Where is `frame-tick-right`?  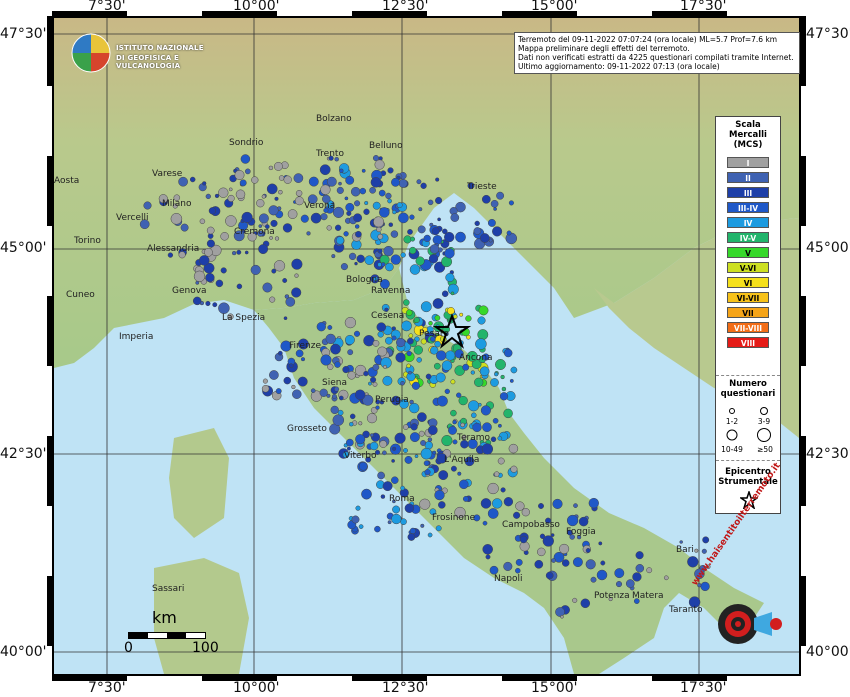 frame-tick-right is located at coordinates (803, 471).